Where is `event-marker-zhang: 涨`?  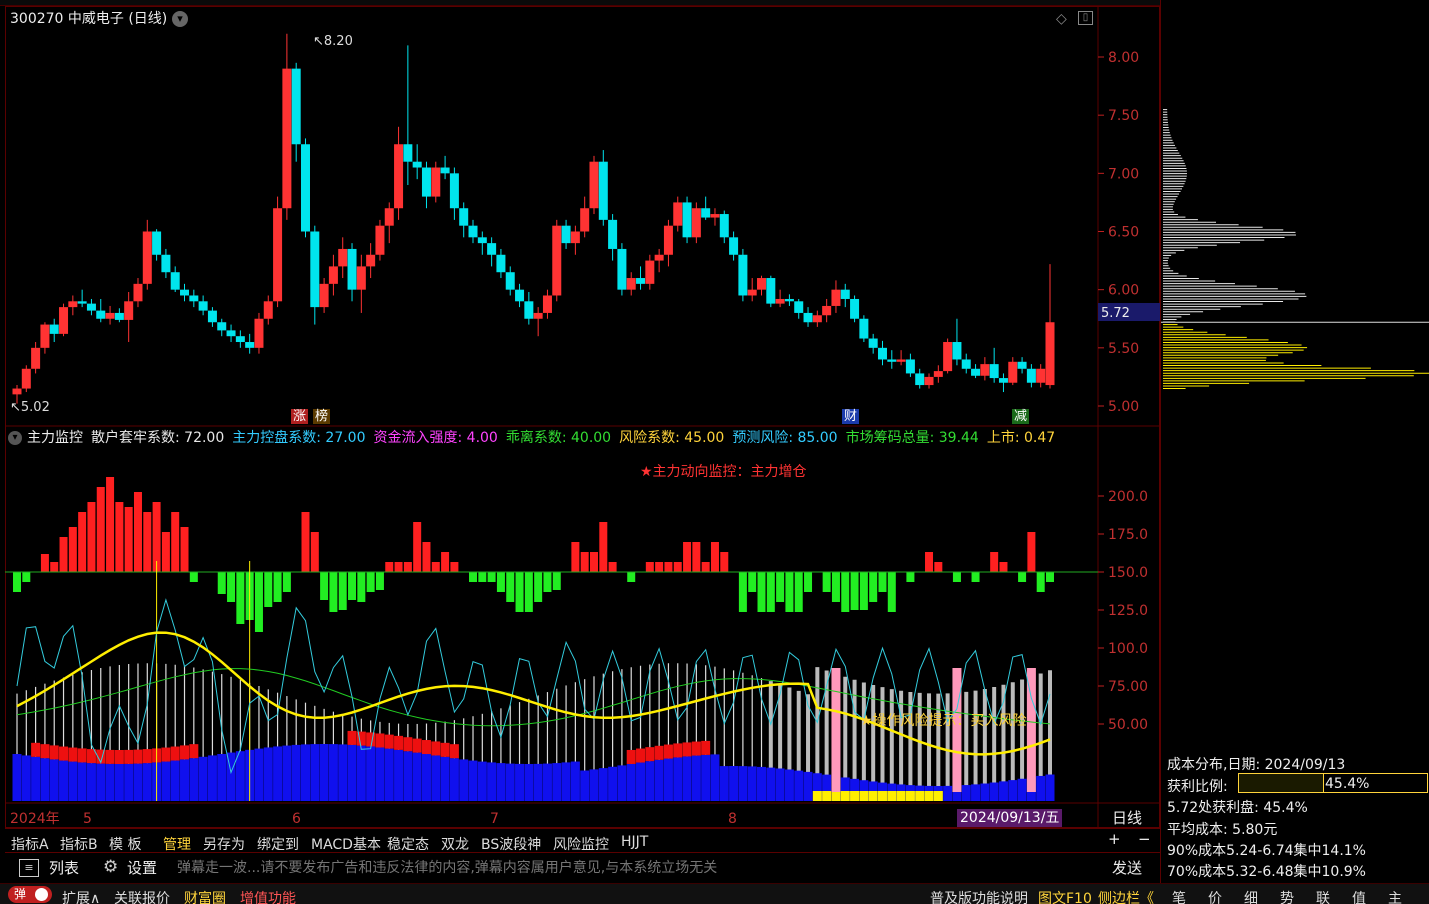 event-marker-zhang: 涨 is located at coordinates (300, 416).